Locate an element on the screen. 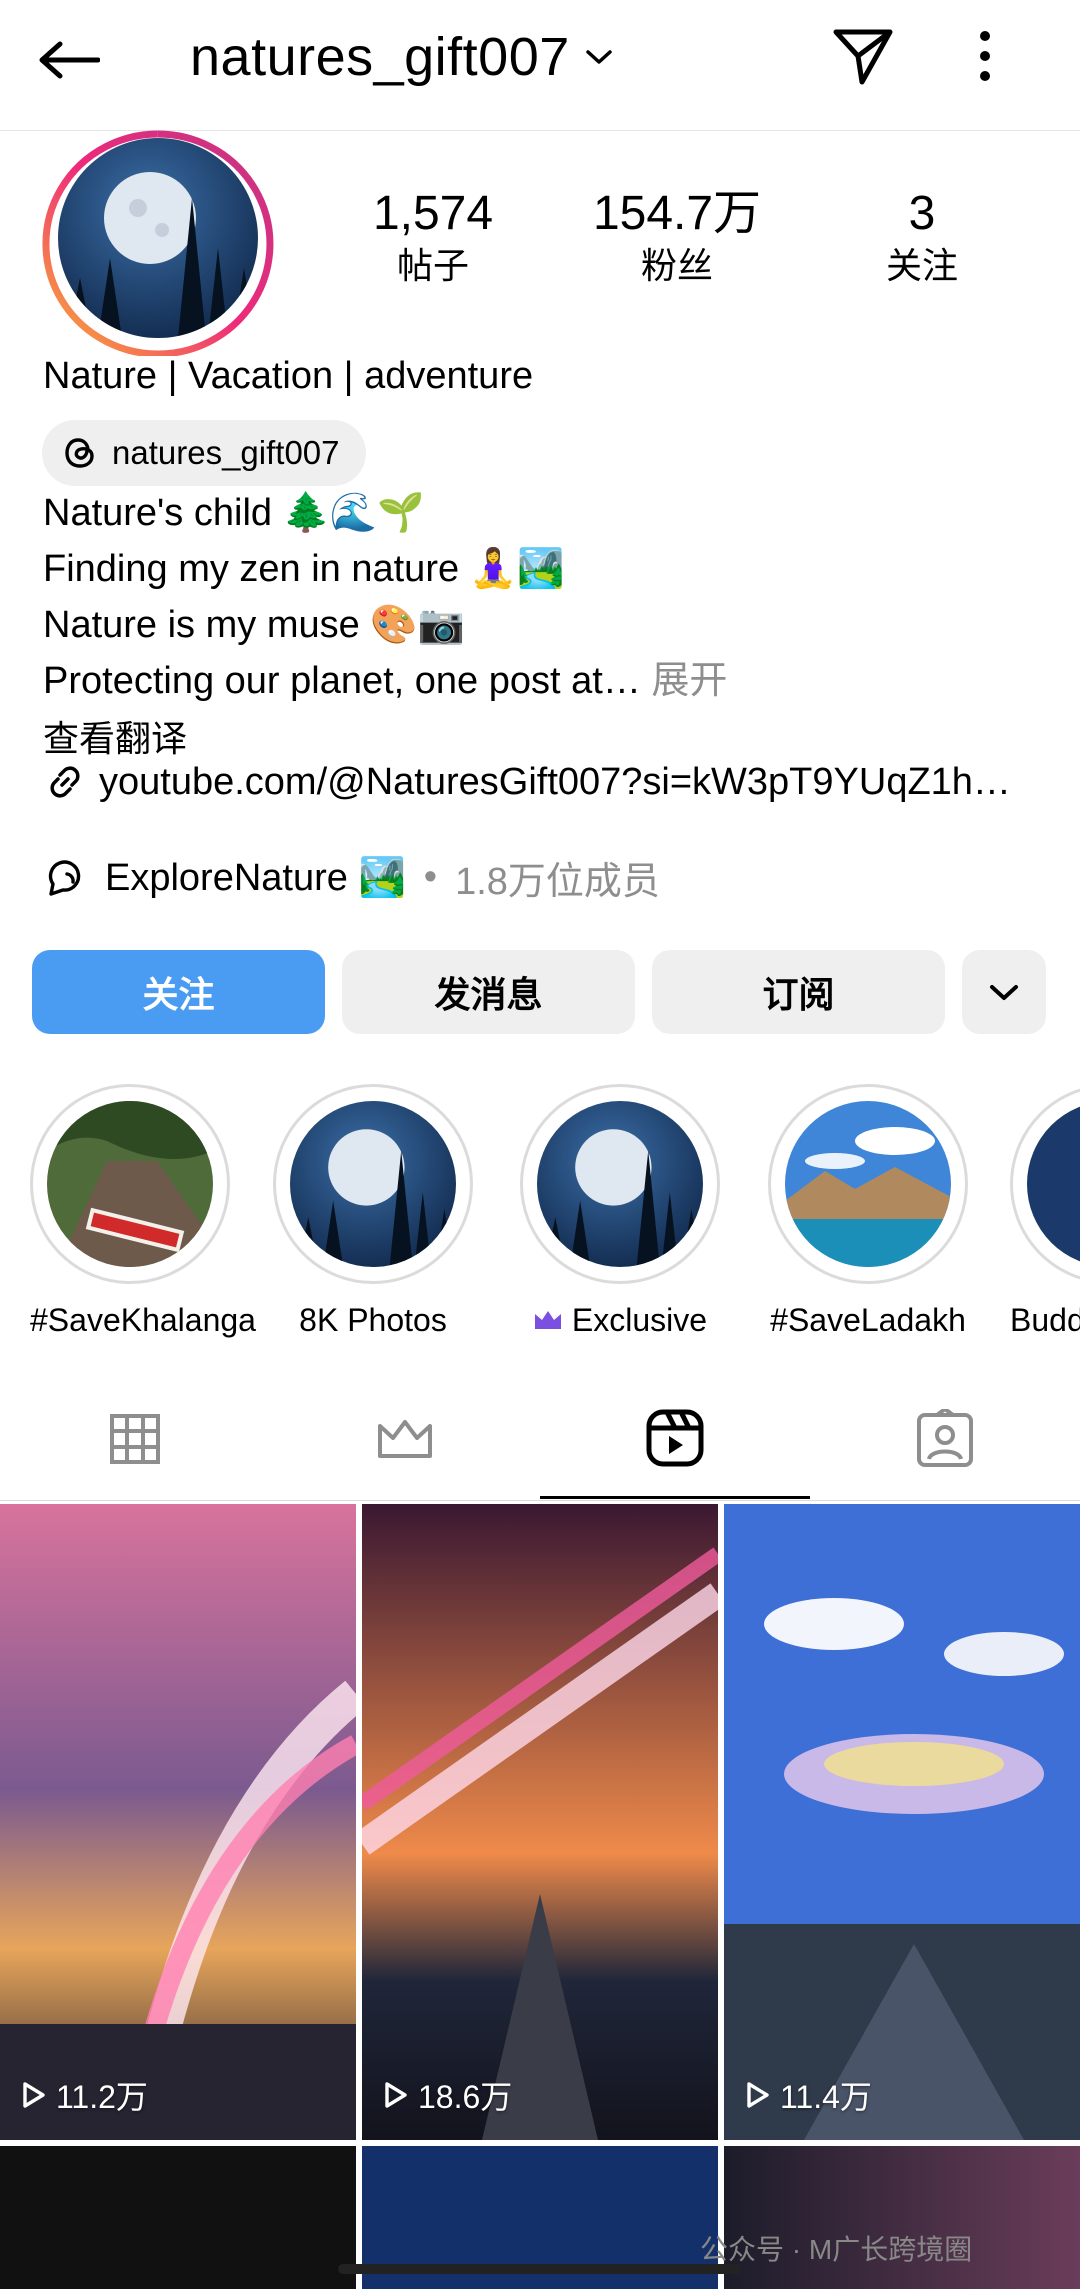 The width and height of the screenshot is (1080, 2289). bio-more-link: 展开 is located at coordinates (689, 681).